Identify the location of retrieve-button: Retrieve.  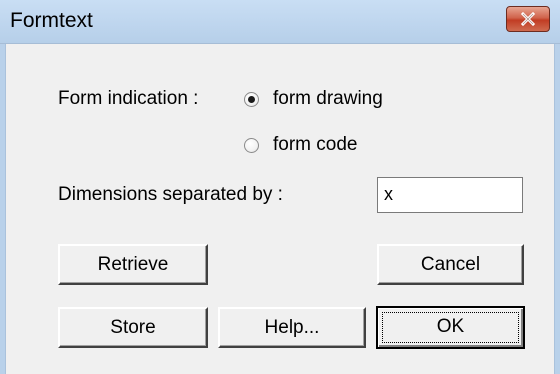
(133, 264).